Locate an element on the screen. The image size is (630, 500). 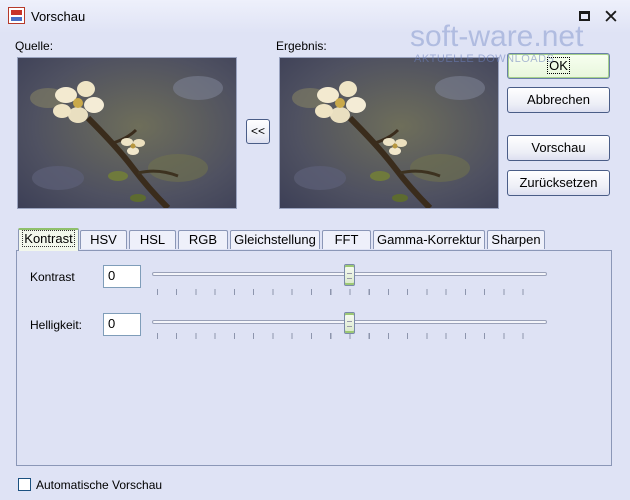
result-image is located at coordinates (389, 133).